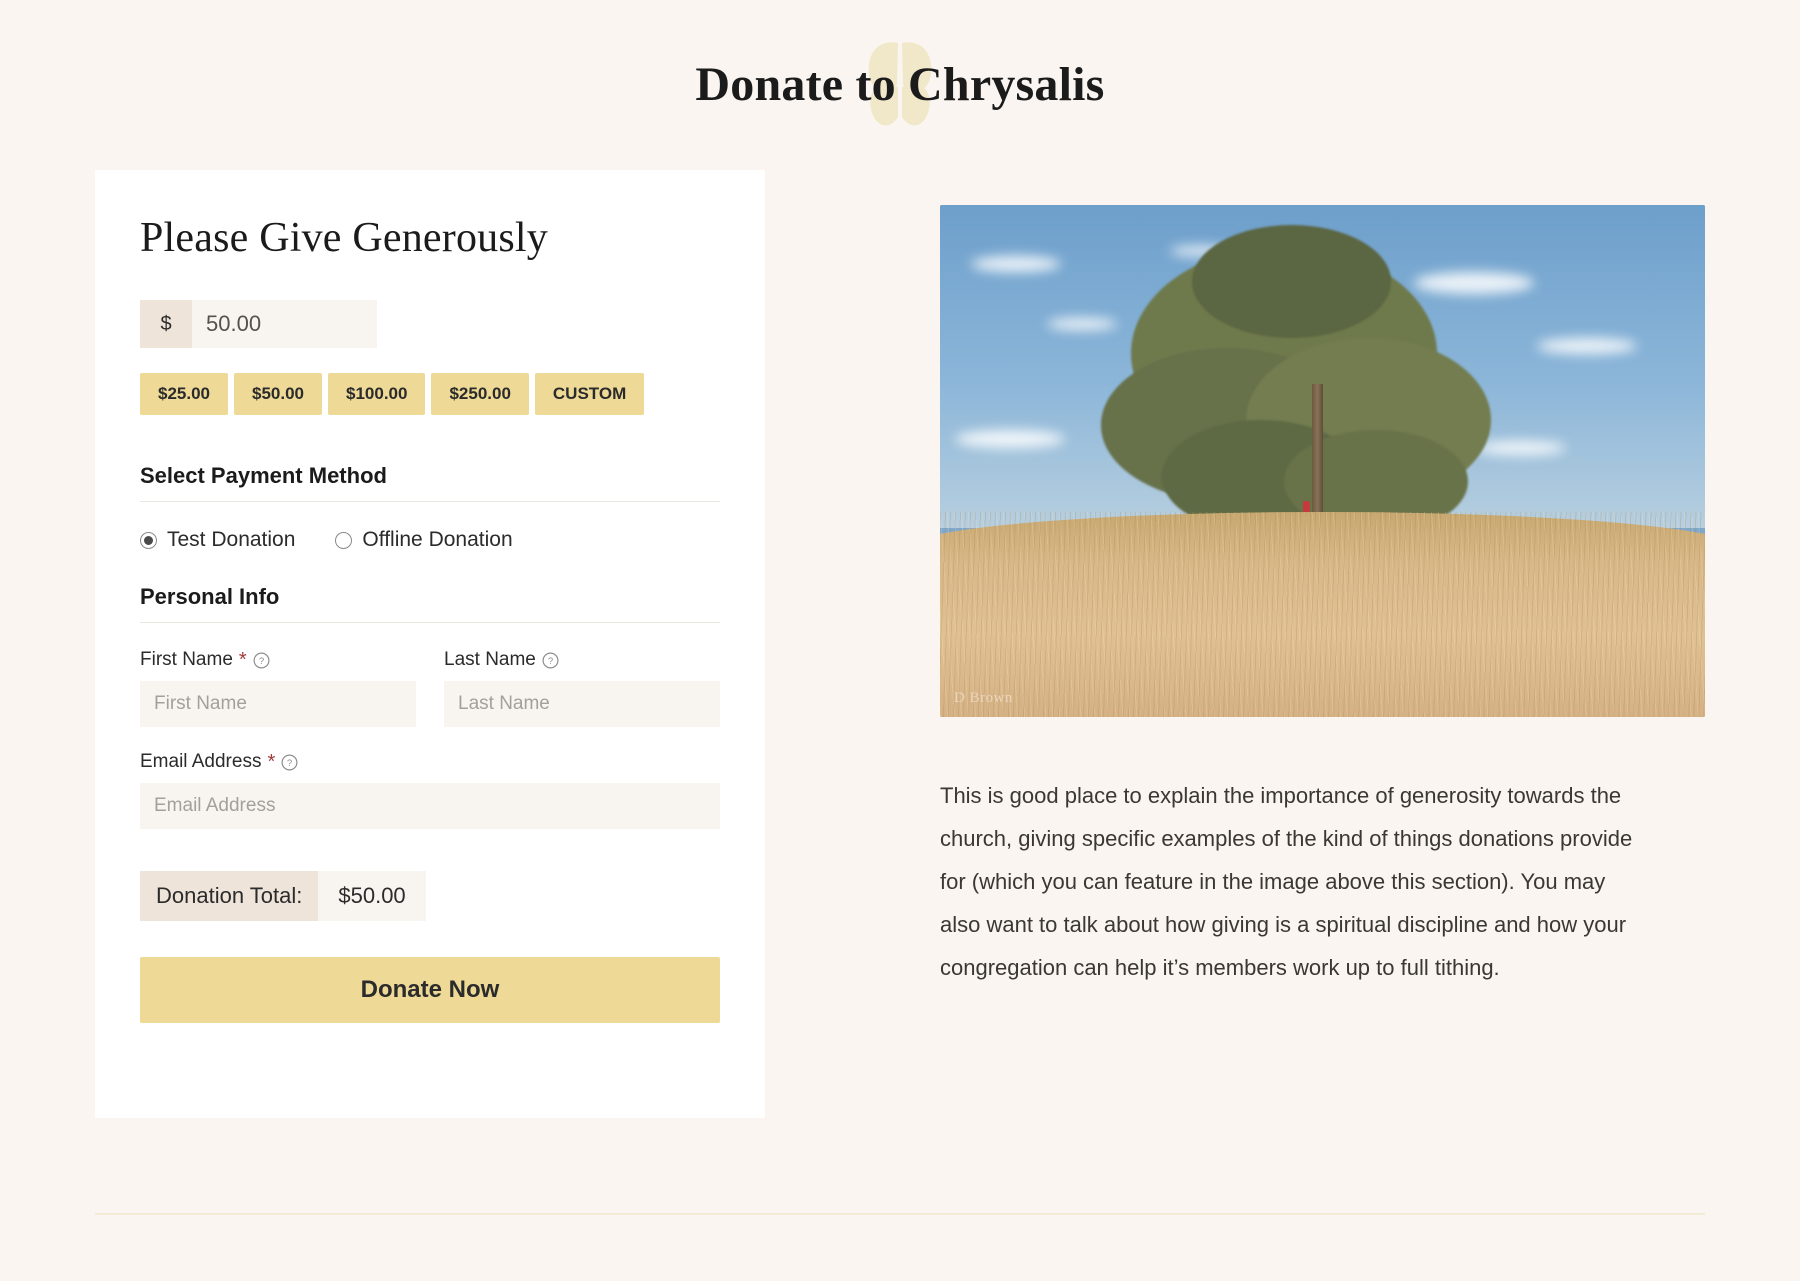  Describe the element at coordinates (278, 704) in the screenshot. I see `first-name-input` at that location.